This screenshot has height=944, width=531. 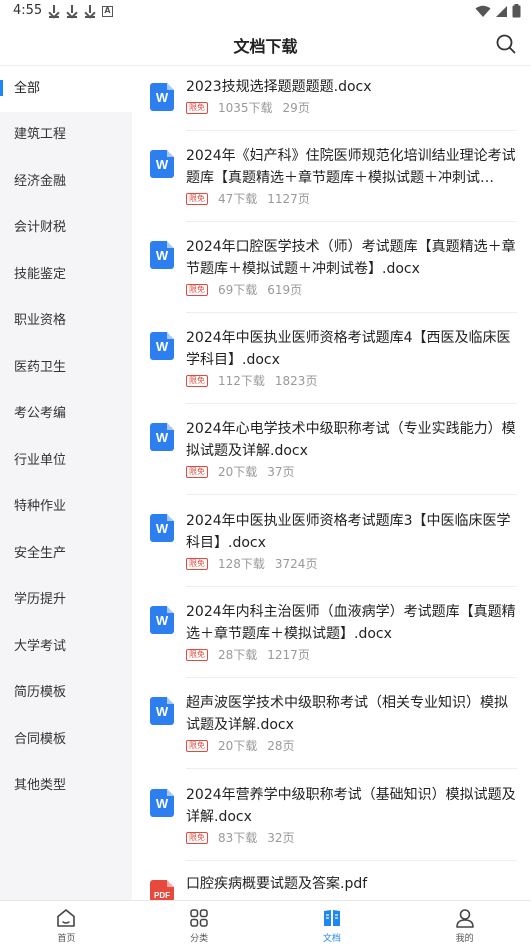 I want to click on status-bar: 4:55 A, so click(x=265, y=12).